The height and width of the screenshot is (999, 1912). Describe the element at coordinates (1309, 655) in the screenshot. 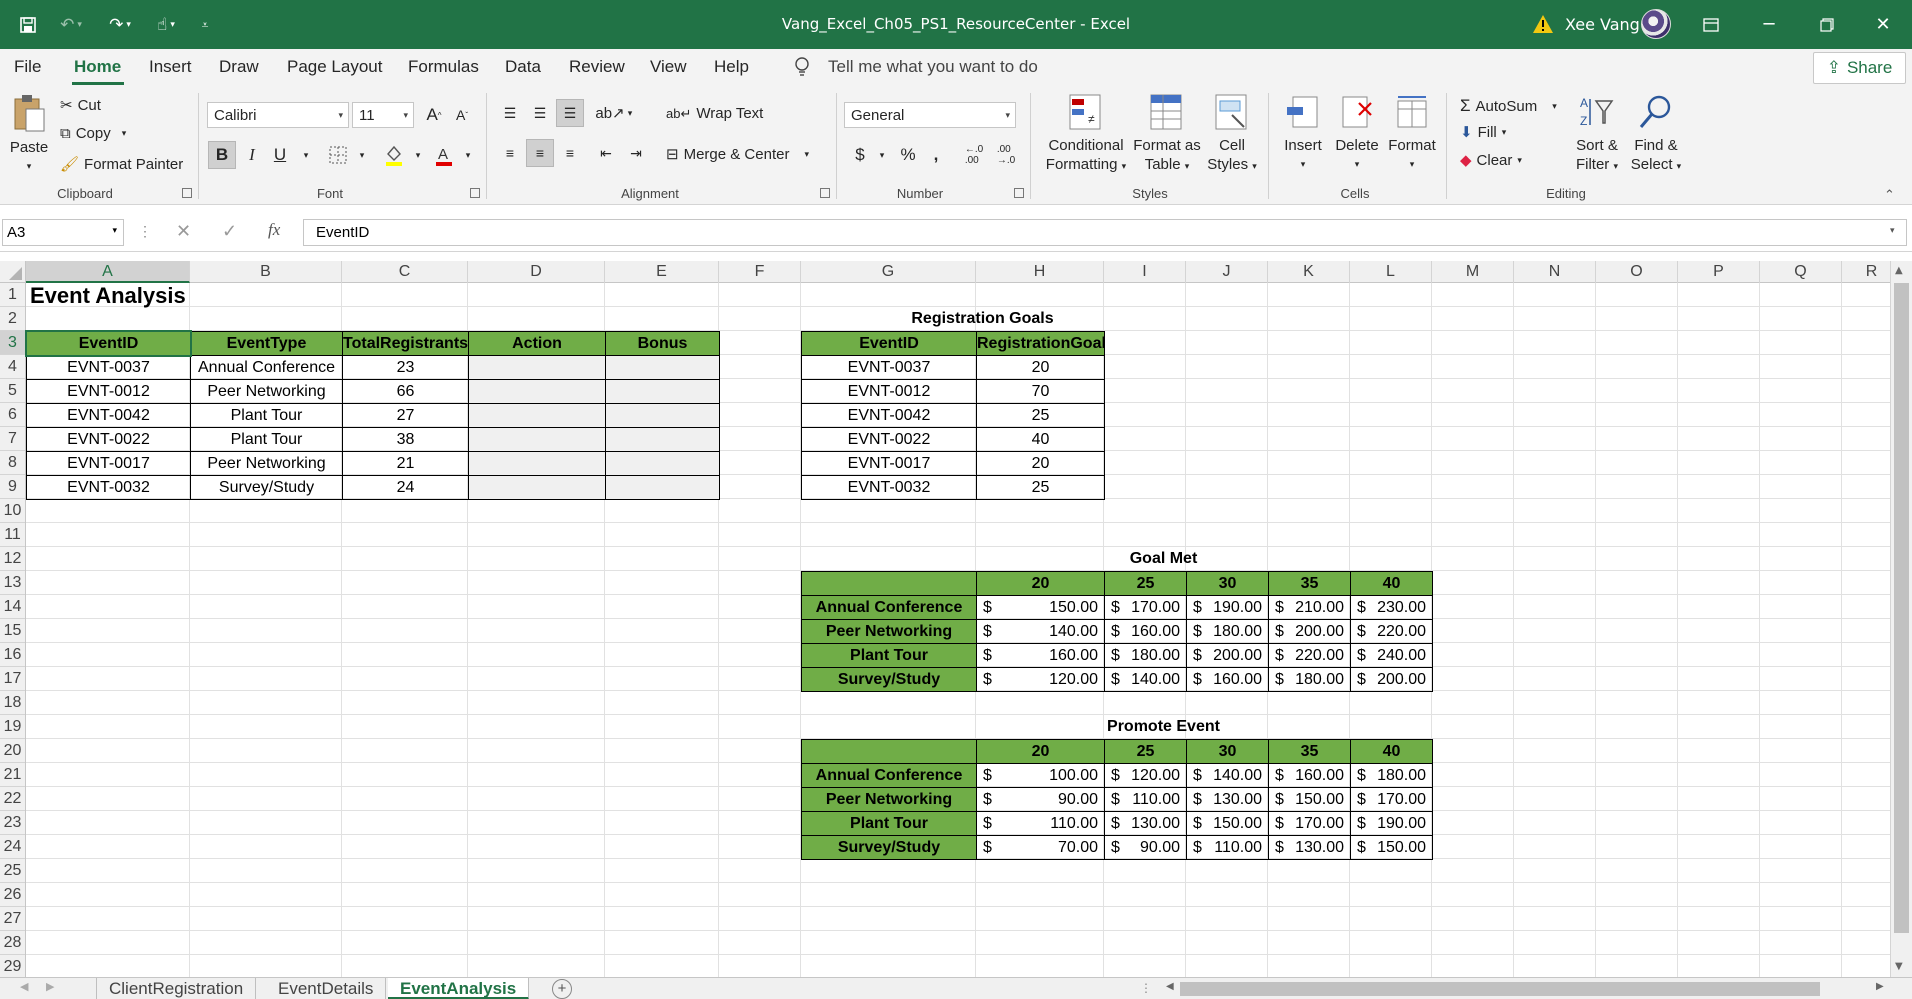

I see `currency-cell: $220.00` at that location.